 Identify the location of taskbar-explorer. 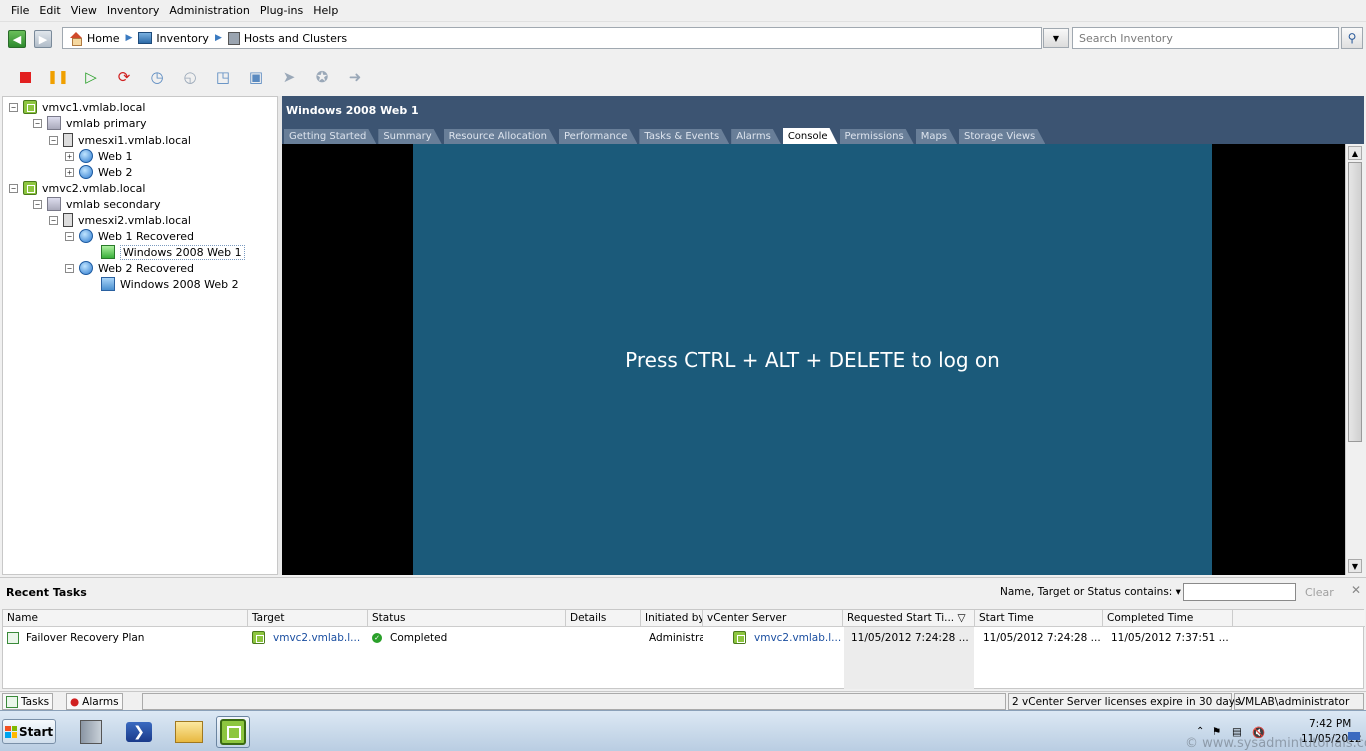
(189, 732).